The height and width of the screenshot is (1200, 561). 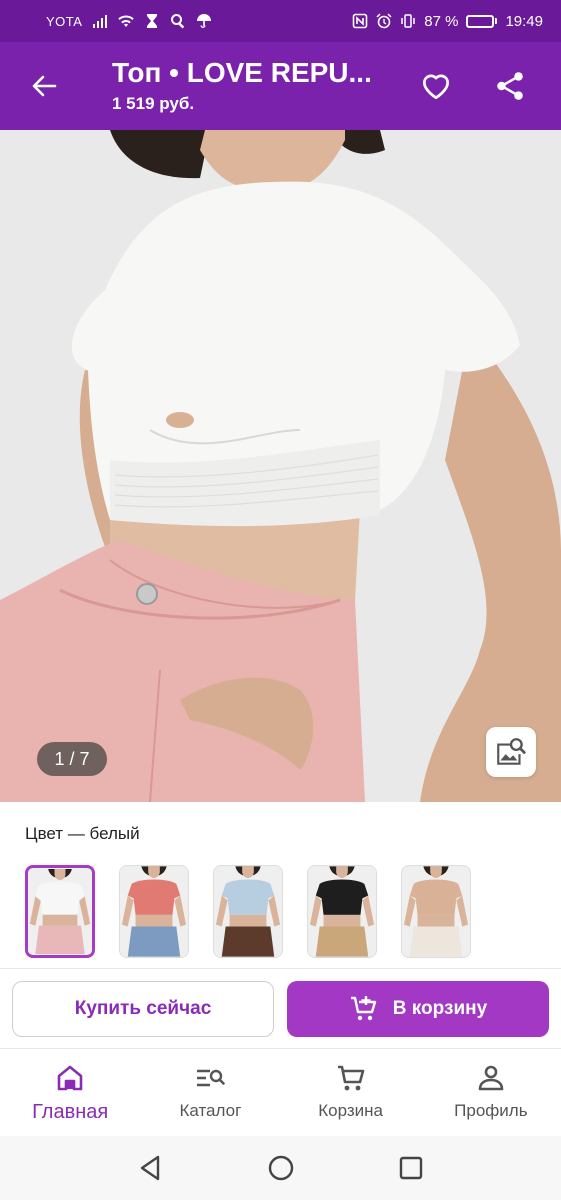 I want to click on nav-item-catalog: Каталог, so click(x=210, y=1092).